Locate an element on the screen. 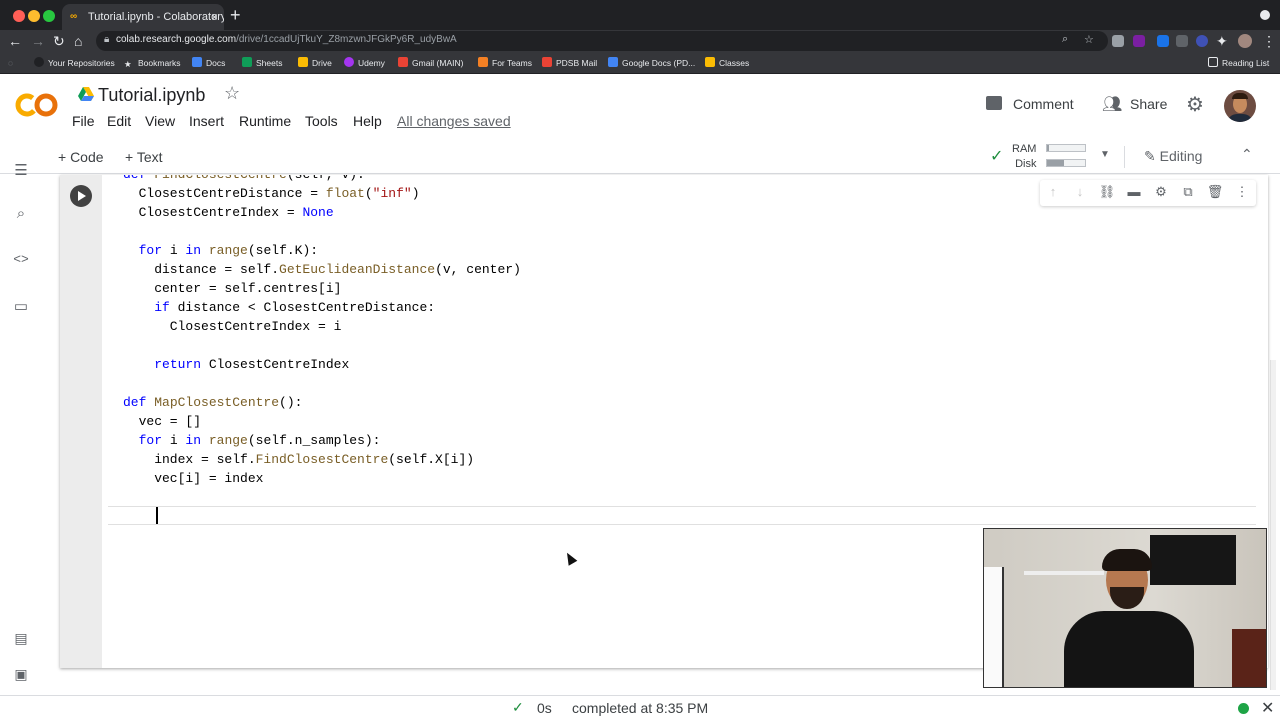 The width and height of the screenshot is (1280, 720). code-line: ClosestCentreIndex = i is located at coordinates (232, 326).